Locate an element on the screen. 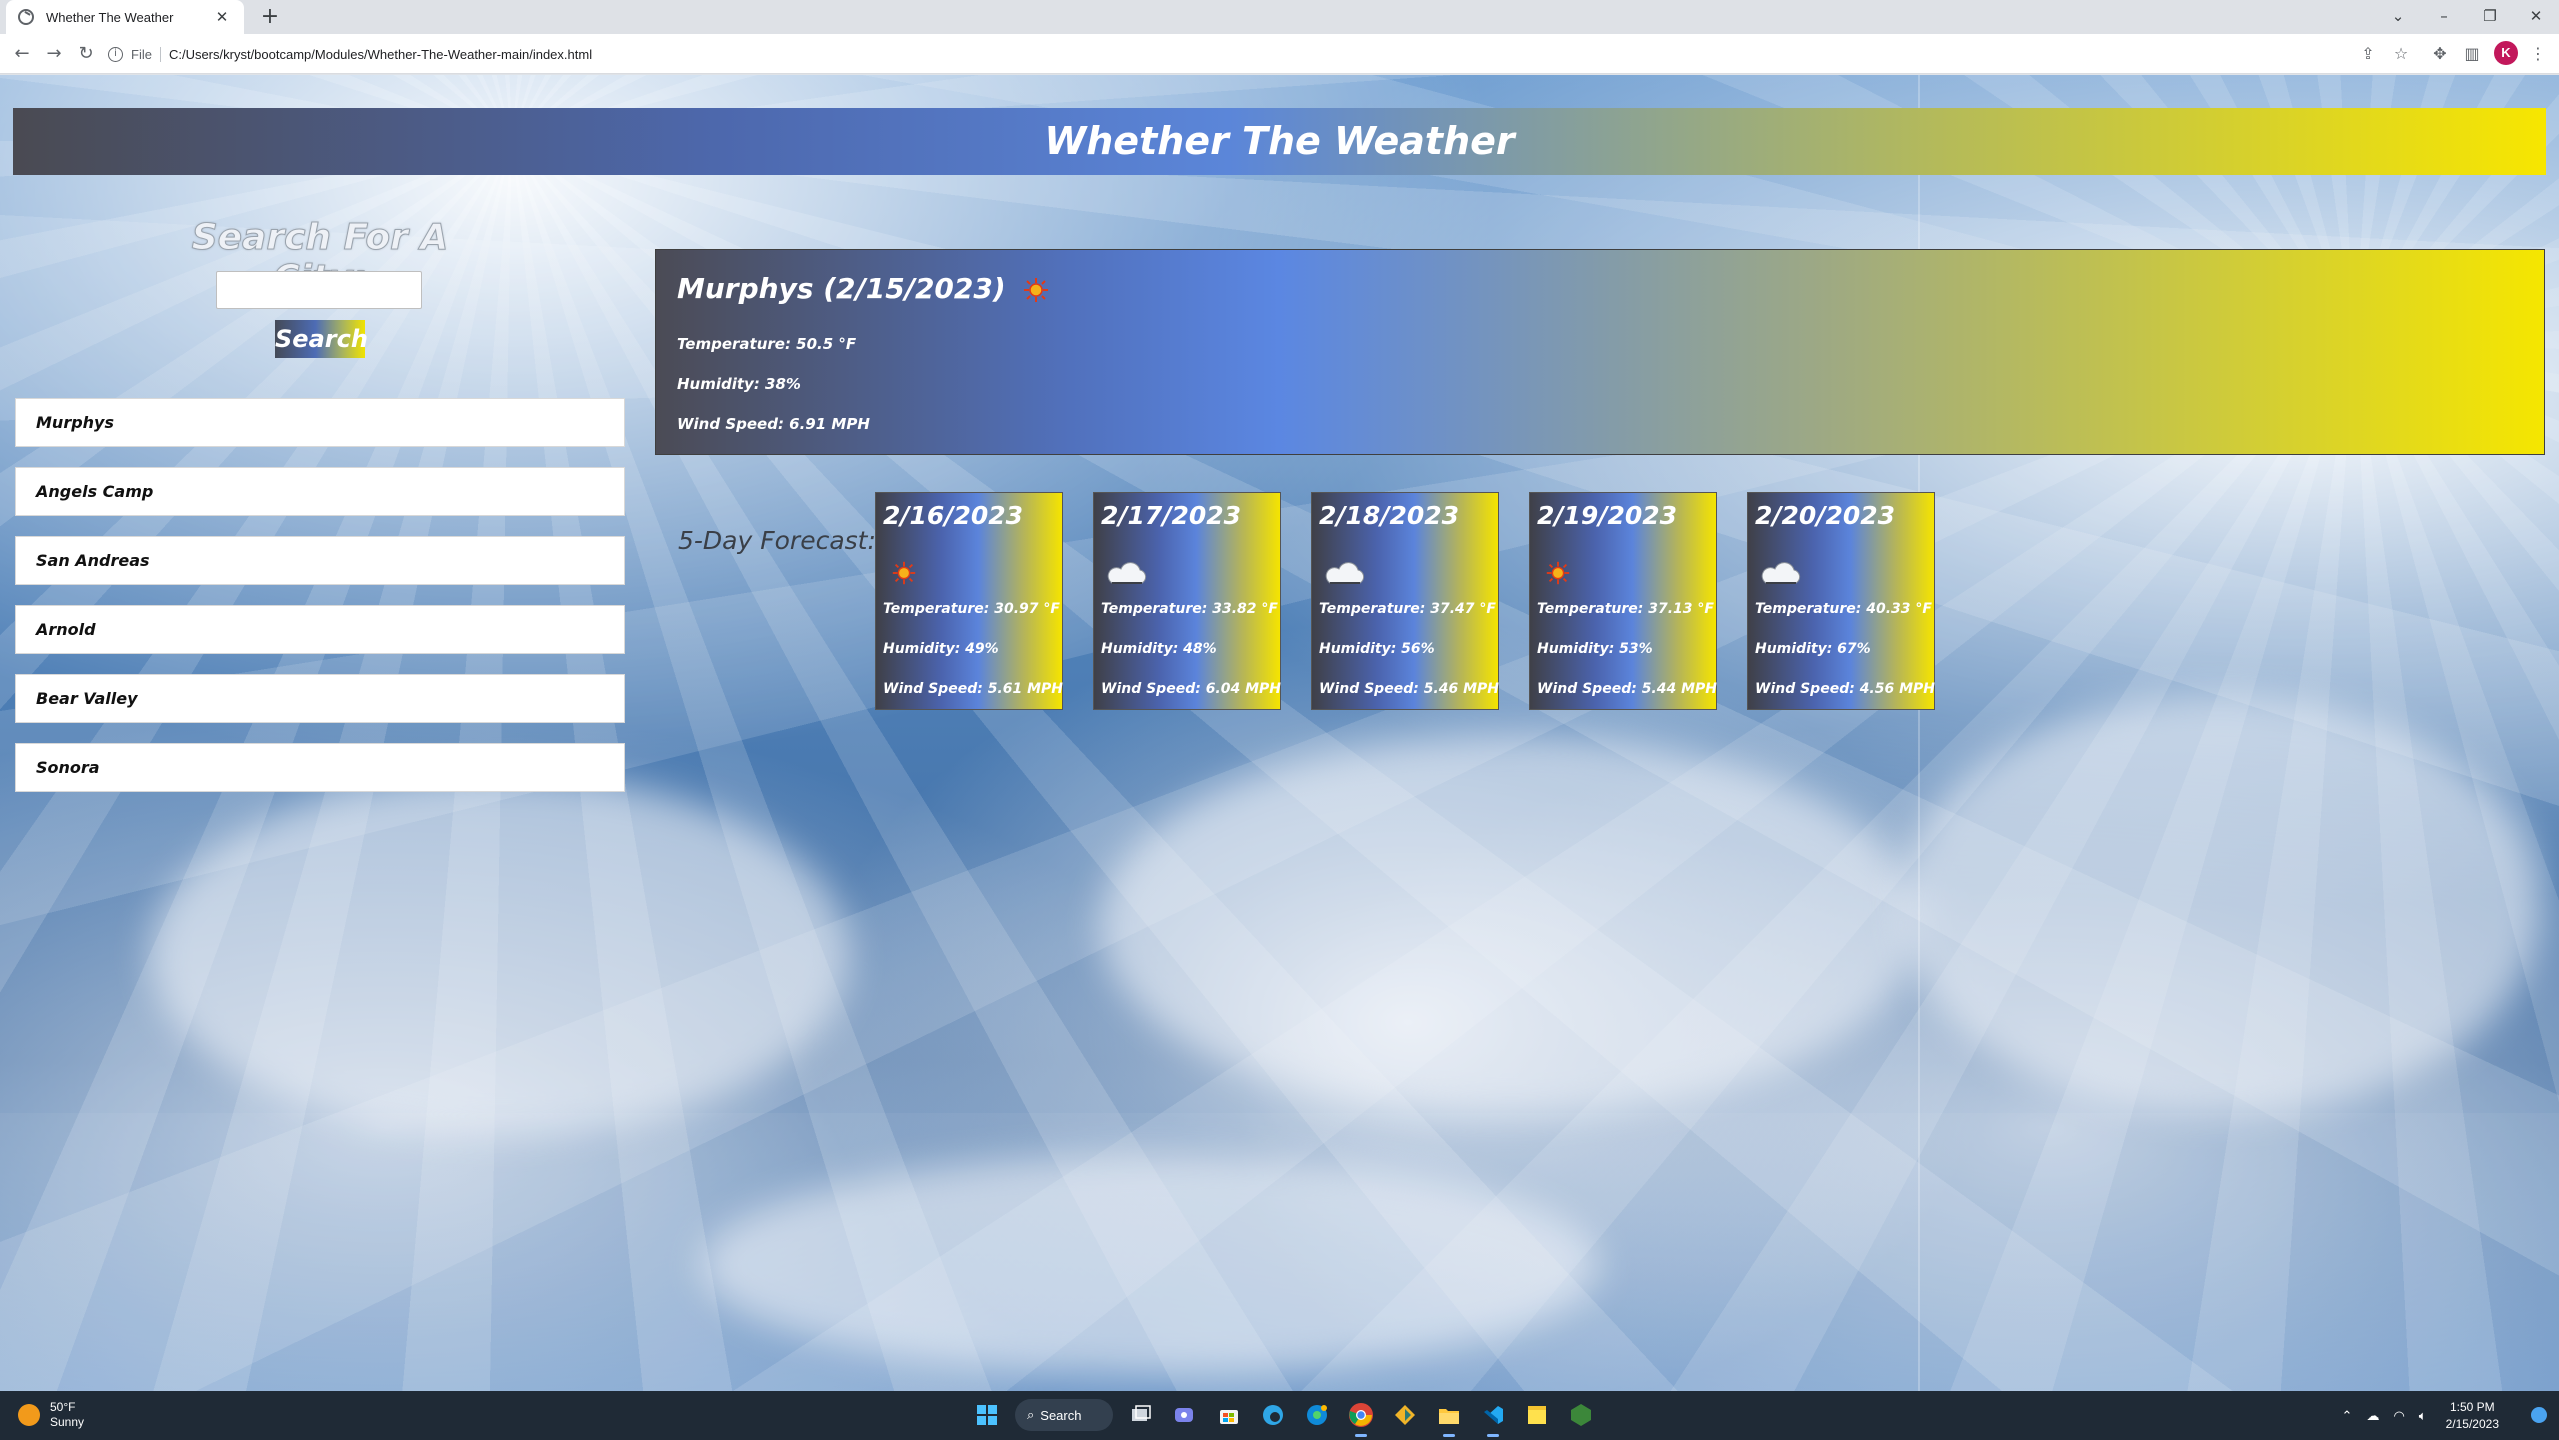 Image resolution: width=2559 pixels, height=1440 pixels. chevron-up-icon: ⌃ is located at coordinates (2347, 1416).